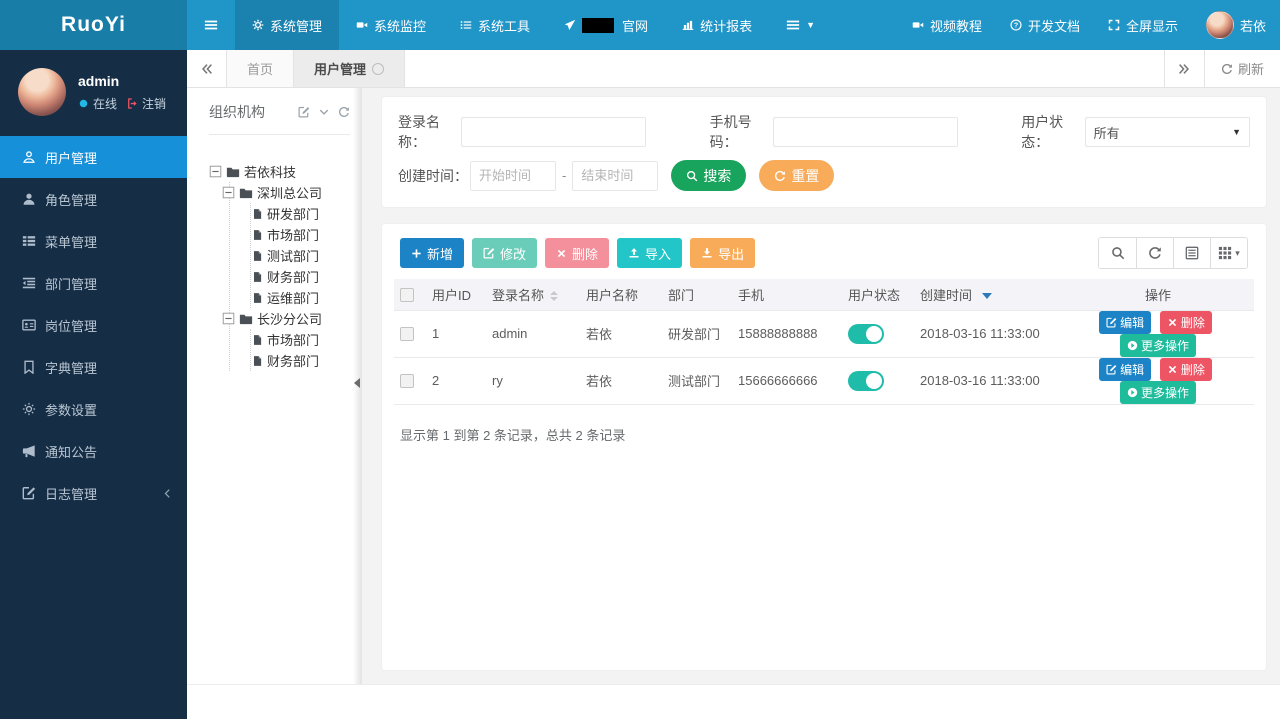  I want to click on edit-button: 修改, so click(505, 253).